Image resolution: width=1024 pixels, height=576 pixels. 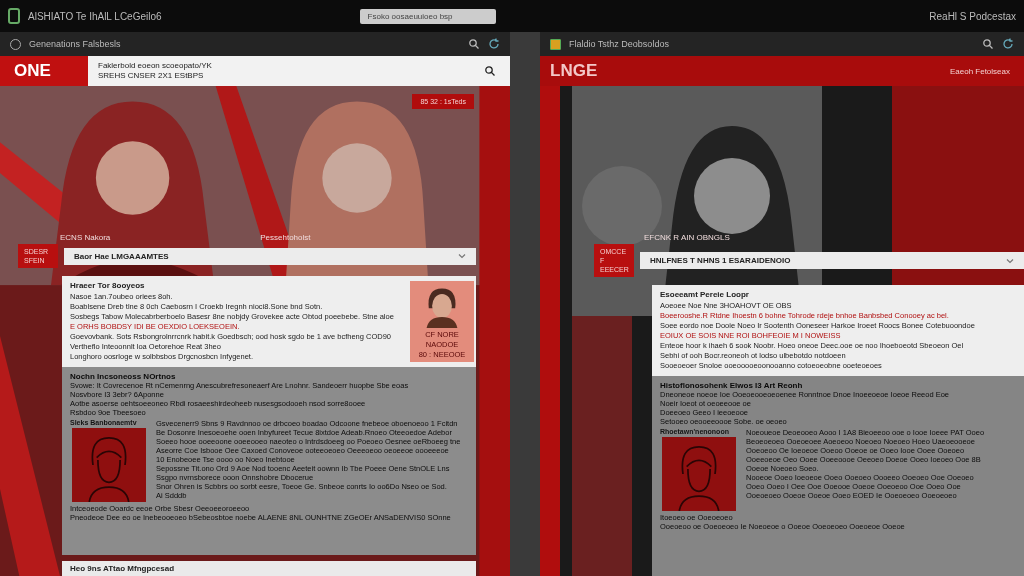 I want to click on tab-icon, so click(x=555, y=44).